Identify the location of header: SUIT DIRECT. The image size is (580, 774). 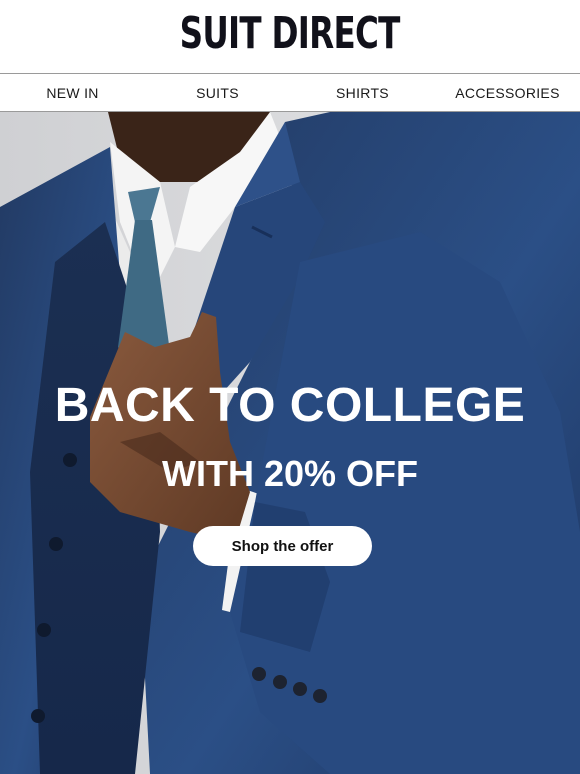
(290, 36).